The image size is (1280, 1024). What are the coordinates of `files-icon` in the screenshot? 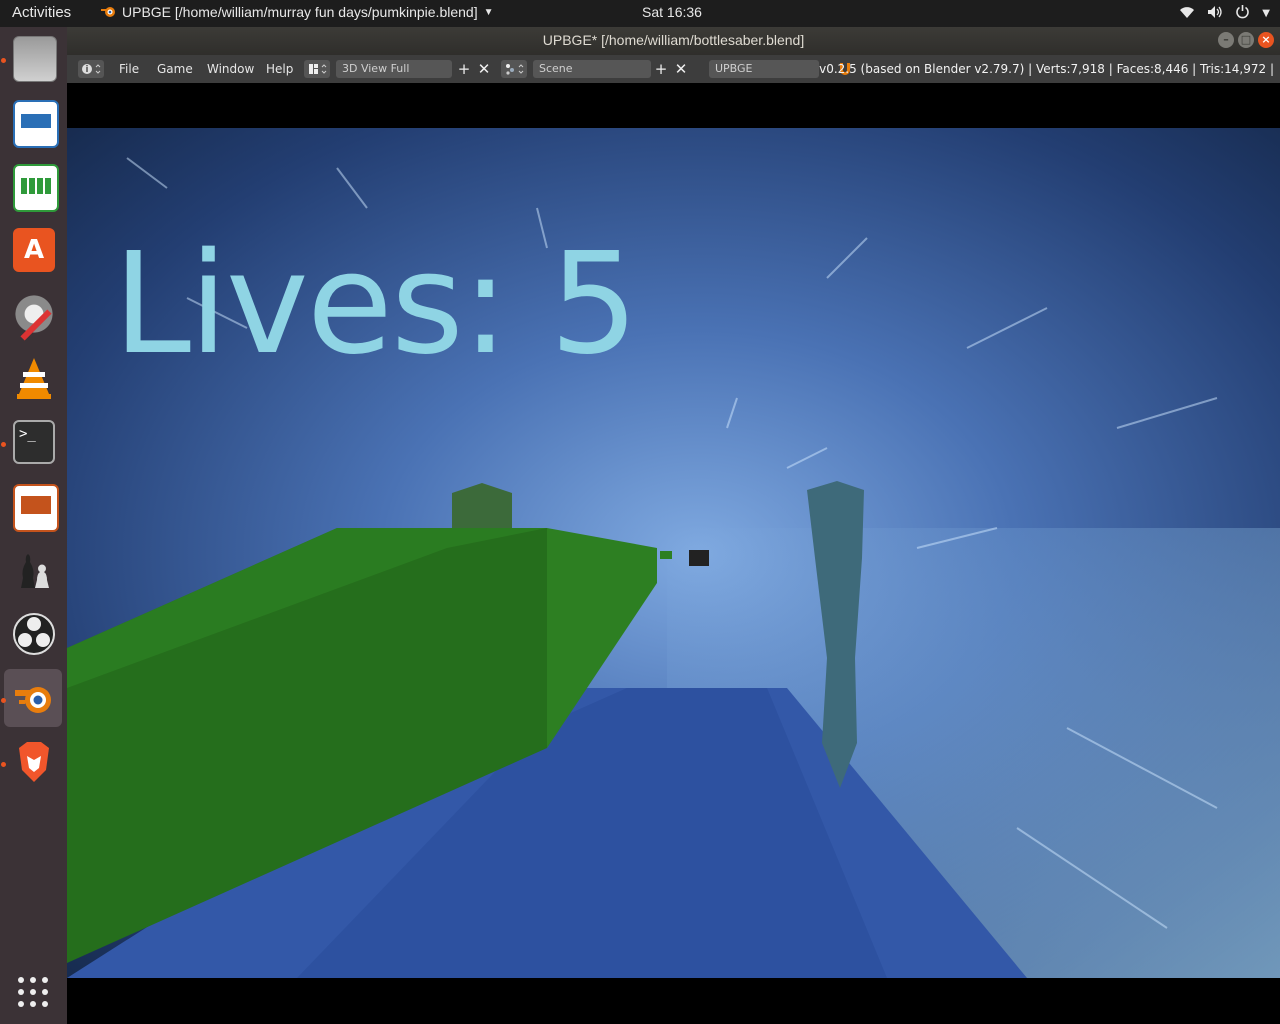 It's located at (35, 59).